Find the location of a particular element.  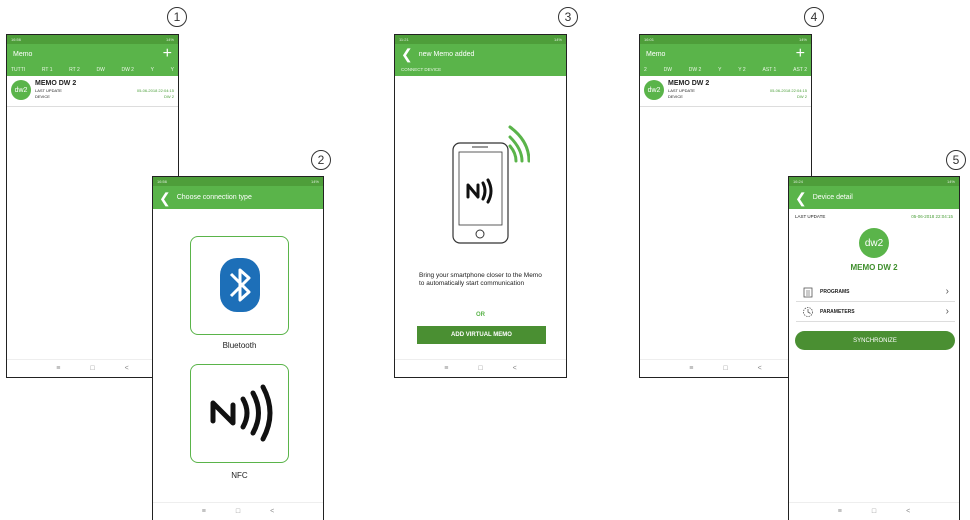

step-badge-2: 2 is located at coordinates (321, 160).